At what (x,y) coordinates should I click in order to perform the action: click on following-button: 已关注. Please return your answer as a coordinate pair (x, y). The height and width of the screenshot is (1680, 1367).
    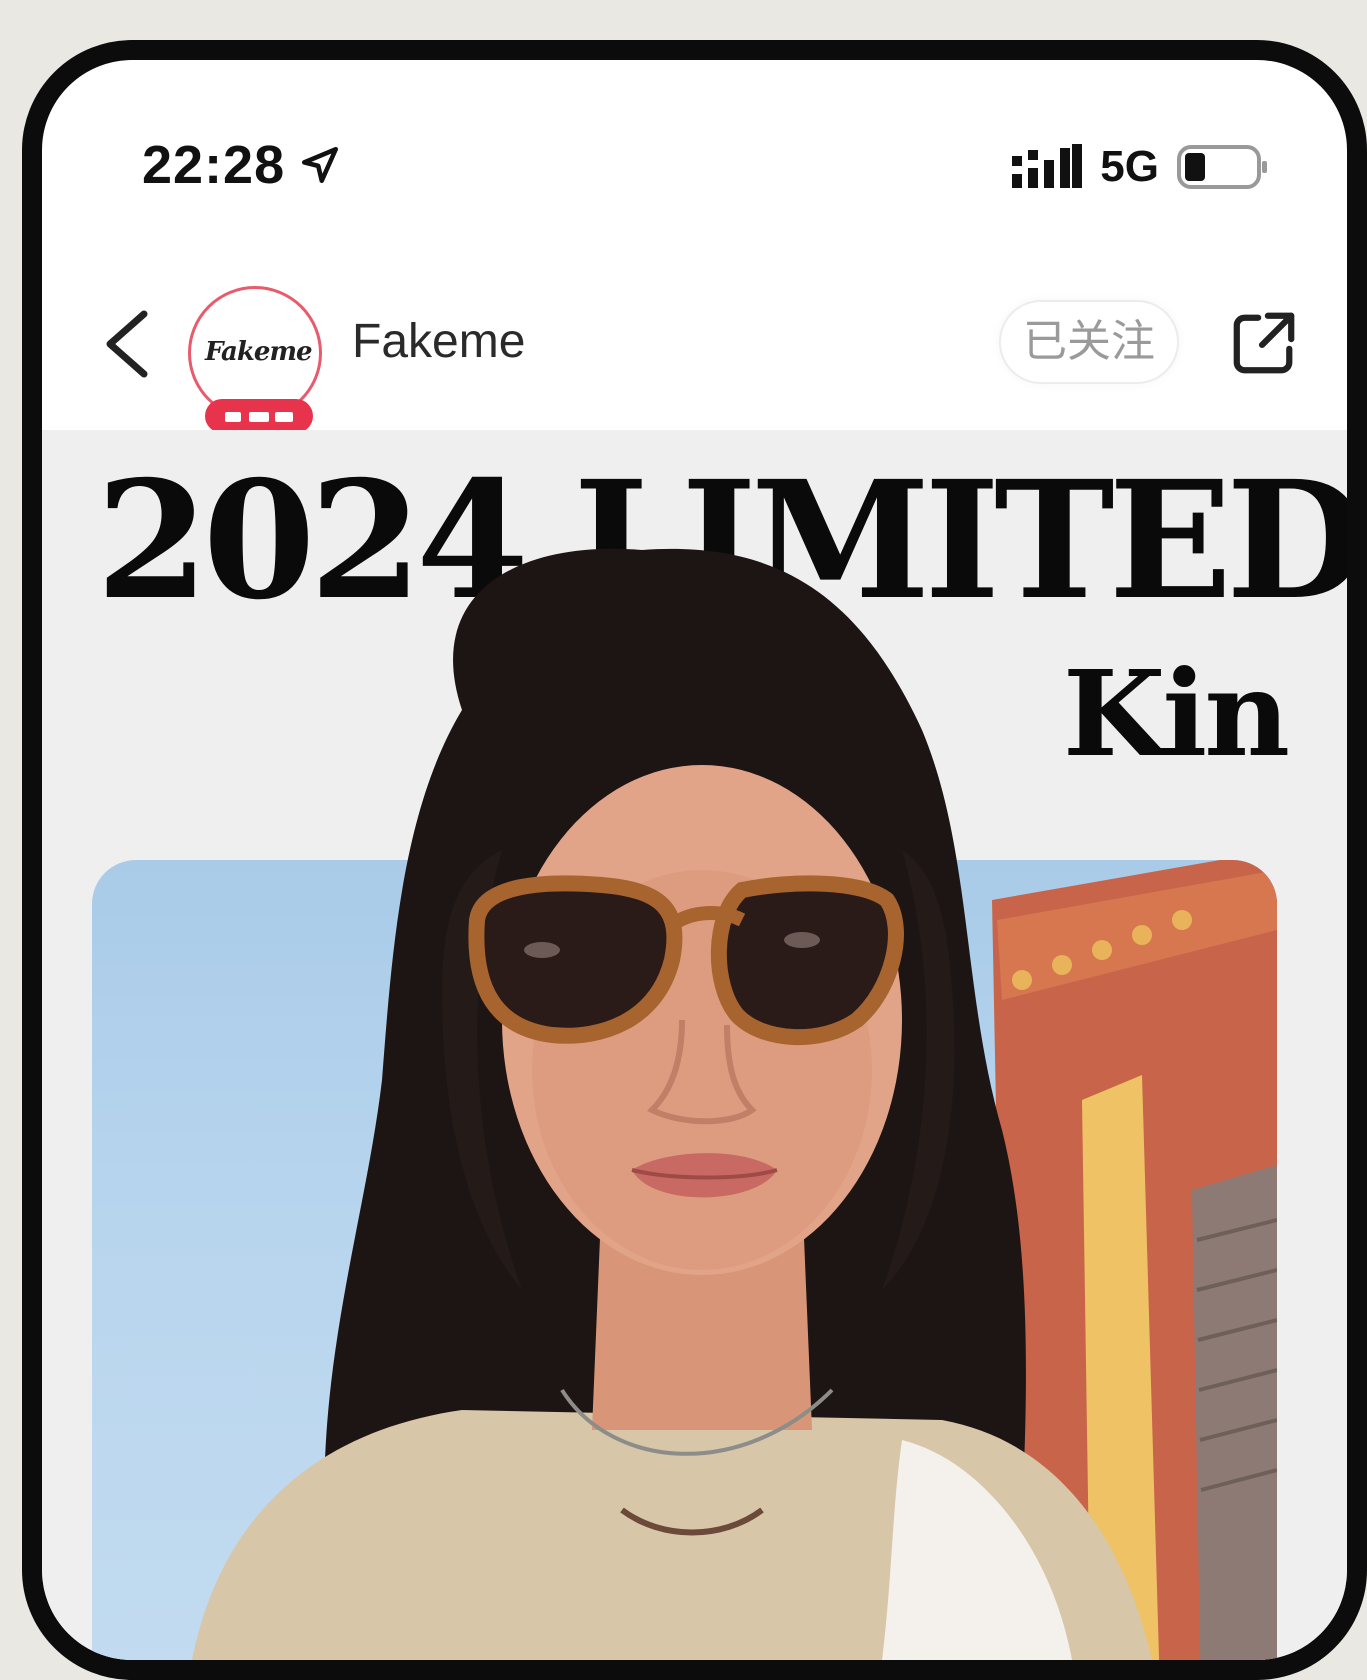
    Looking at the image, I should click on (1089, 342).